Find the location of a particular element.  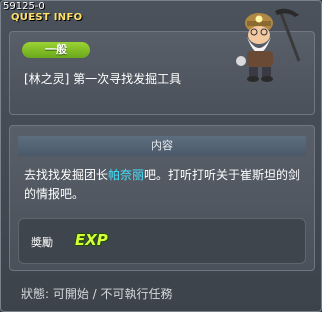

exp-reward-icon: EXP is located at coordinates (91, 240).